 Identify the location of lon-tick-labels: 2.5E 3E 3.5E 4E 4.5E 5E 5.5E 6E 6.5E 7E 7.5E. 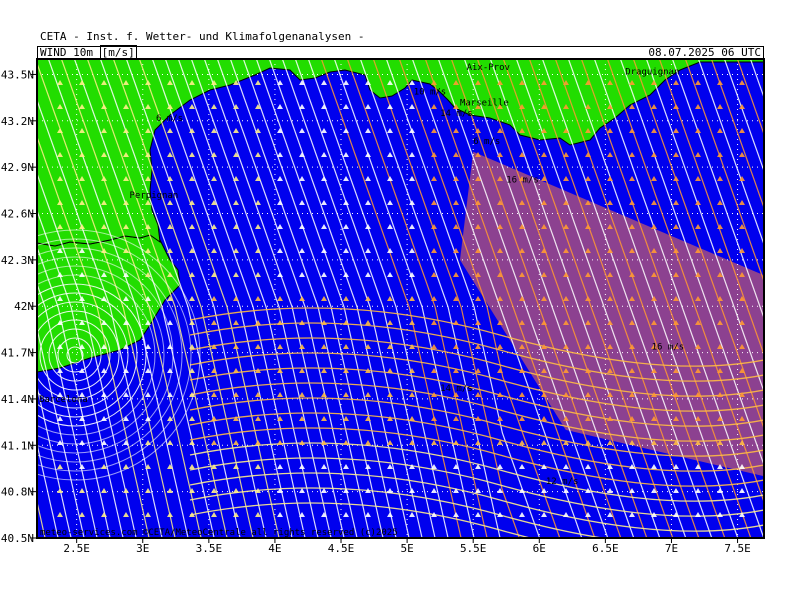
(407, 546).